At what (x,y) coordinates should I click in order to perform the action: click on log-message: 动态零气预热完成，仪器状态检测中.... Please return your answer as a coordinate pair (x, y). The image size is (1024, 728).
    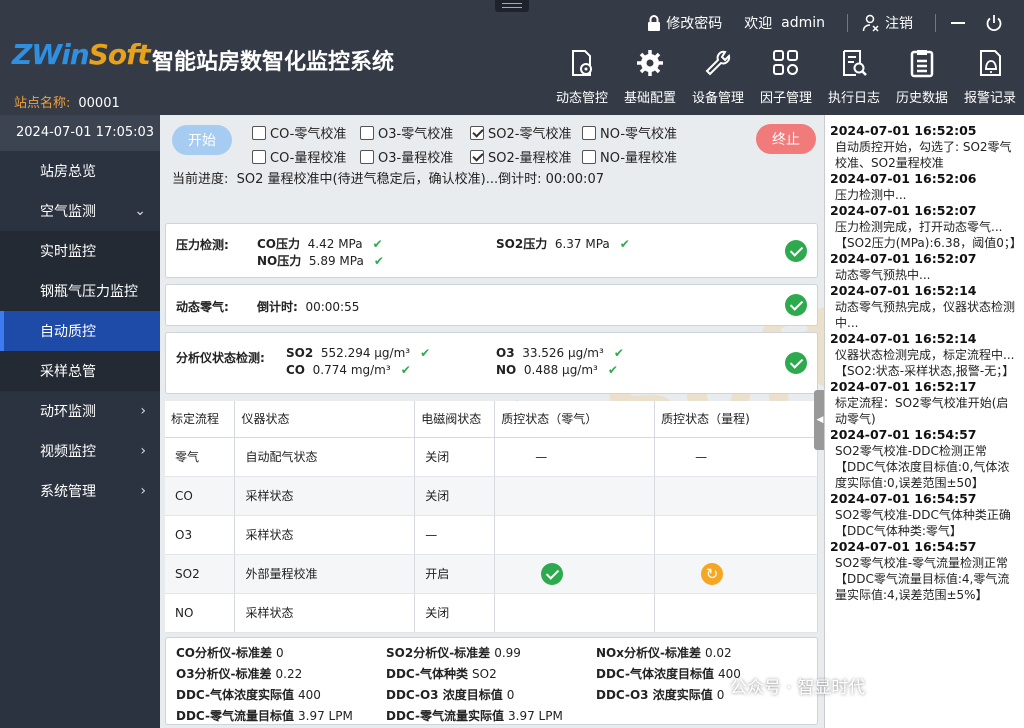
    Looking at the image, I should click on (925, 315).